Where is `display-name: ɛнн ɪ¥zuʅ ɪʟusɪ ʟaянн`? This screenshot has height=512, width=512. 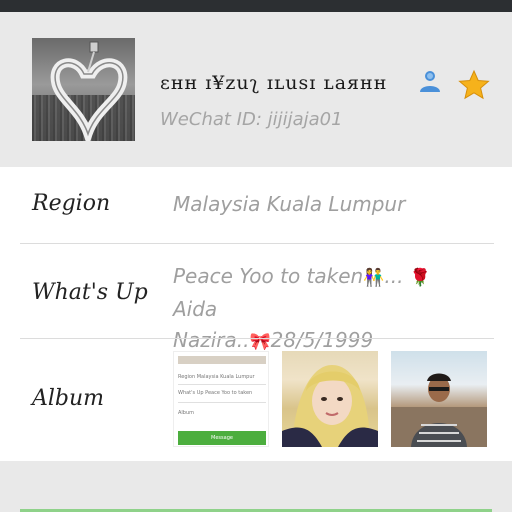 display-name: ɛнн ɪ¥zuʅ ɪʟusɪ ʟaянн is located at coordinates (274, 83).